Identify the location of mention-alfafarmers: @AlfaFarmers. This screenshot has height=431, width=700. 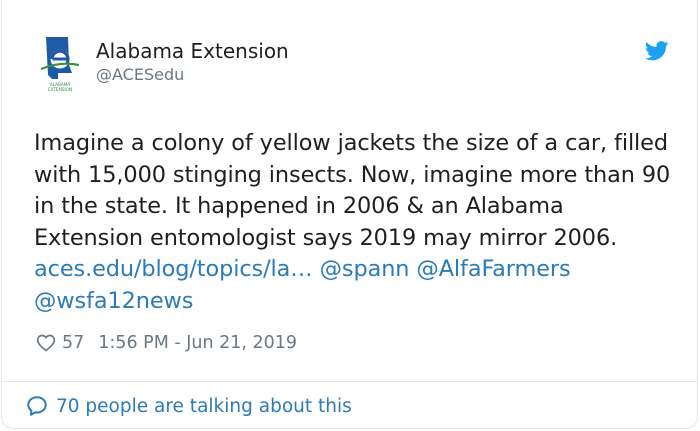
(493, 269).